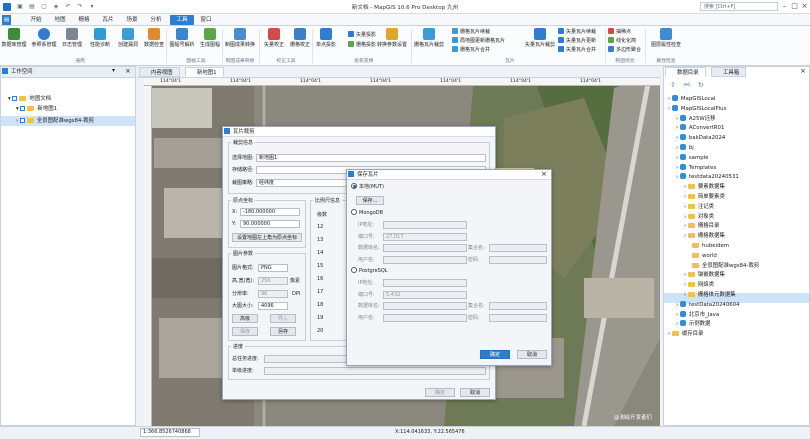 Image resolution: width=810 pixels, height=439 pixels. I want to click on catalog-item: 全景图配准wgs84-裁剪, so click(725, 266).